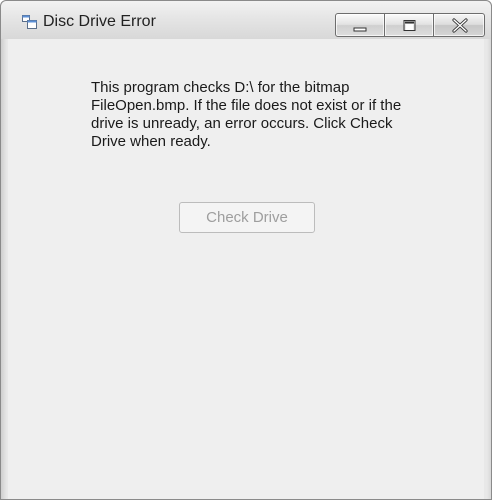 The image size is (492, 500). What do you see at coordinates (409, 25) in the screenshot?
I see `maximize-button` at bounding box center [409, 25].